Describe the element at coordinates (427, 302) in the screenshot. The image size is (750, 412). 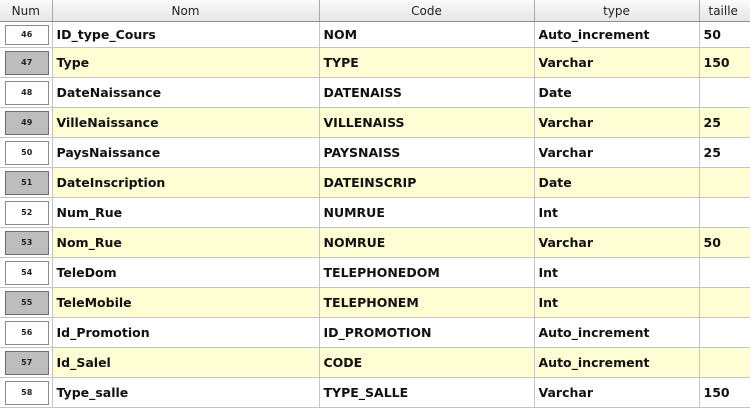
I see `cell-code: TELEPHONEM` at that location.